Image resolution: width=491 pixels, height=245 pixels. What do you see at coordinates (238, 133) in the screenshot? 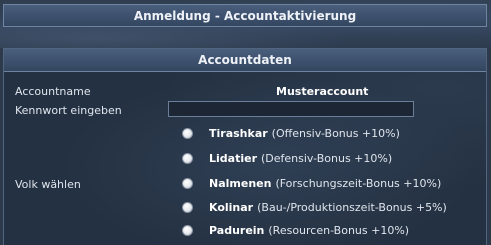
I see `race-name: Tirashkar` at bounding box center [238, 133].